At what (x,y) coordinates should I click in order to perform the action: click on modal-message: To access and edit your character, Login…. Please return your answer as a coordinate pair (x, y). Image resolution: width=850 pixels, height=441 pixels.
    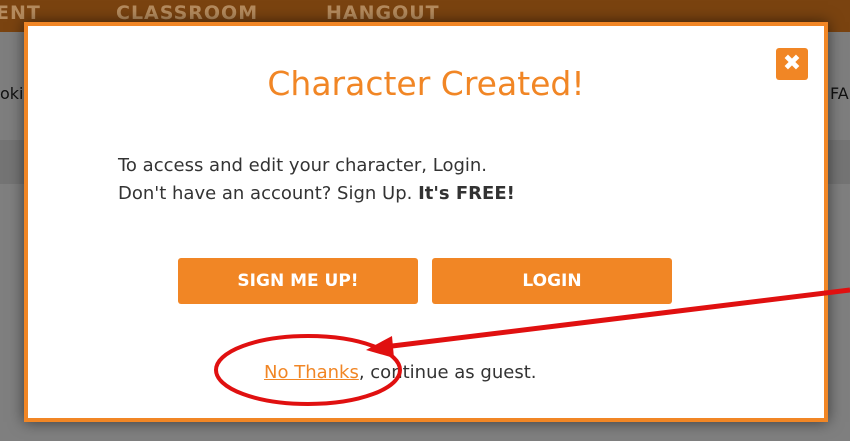
    Looking at the image, I should click on (428, 180).